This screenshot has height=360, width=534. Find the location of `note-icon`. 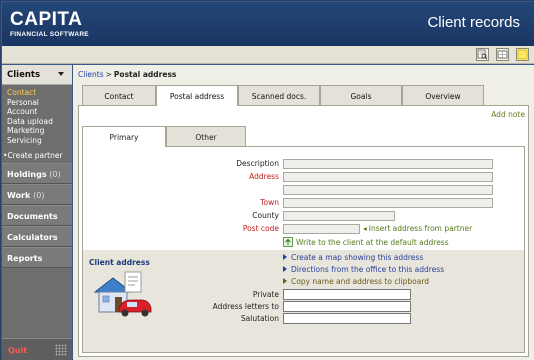

note-icon is located at coordinates (522, 54).